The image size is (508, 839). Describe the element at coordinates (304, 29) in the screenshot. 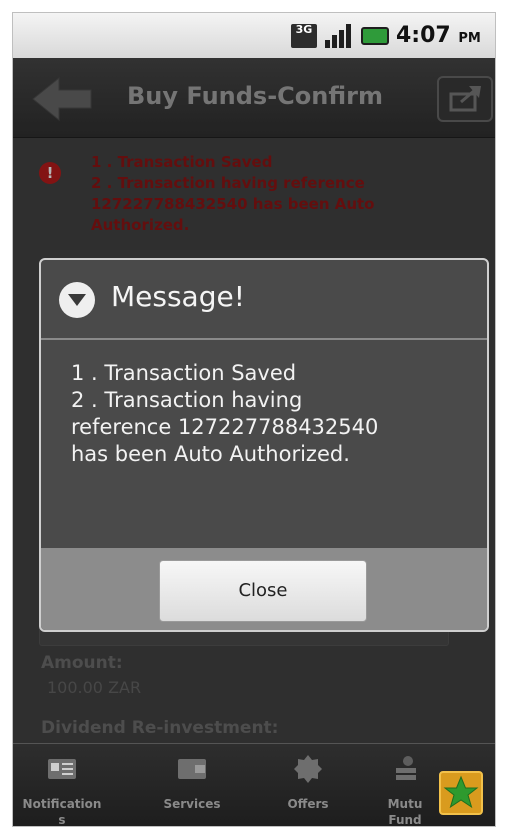

I see `network-badge: 3G` at that location.